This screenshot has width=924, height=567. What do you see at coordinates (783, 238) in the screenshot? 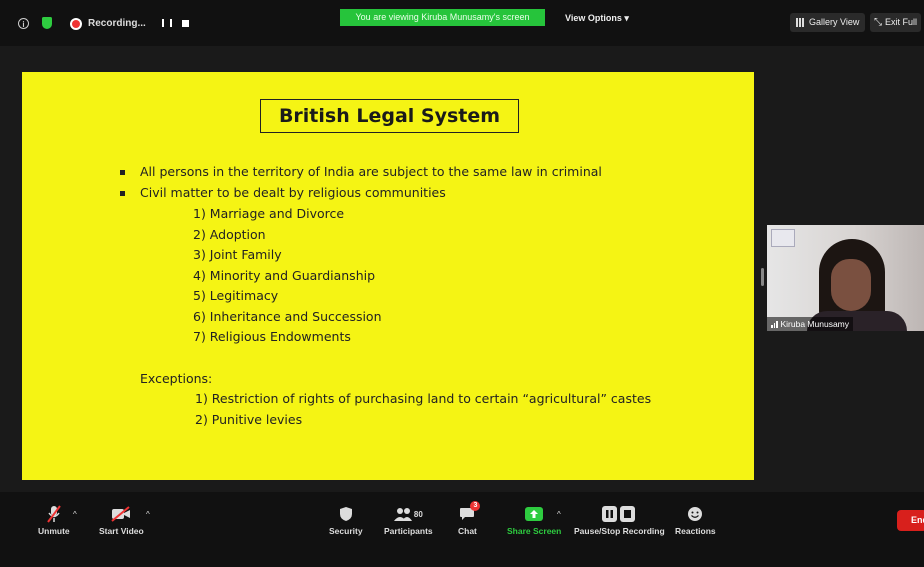
I see `wall-poster` at bounding box center [783, 238].